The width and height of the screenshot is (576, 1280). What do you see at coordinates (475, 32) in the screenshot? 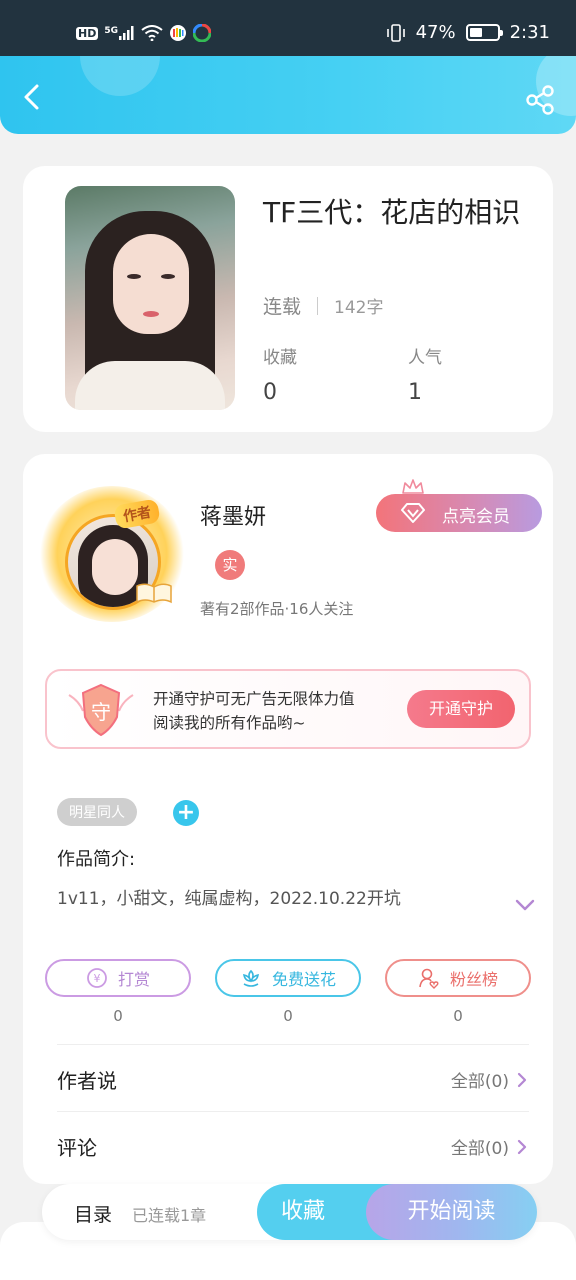
I see `battery-fill` at bounding box center [475, 32].